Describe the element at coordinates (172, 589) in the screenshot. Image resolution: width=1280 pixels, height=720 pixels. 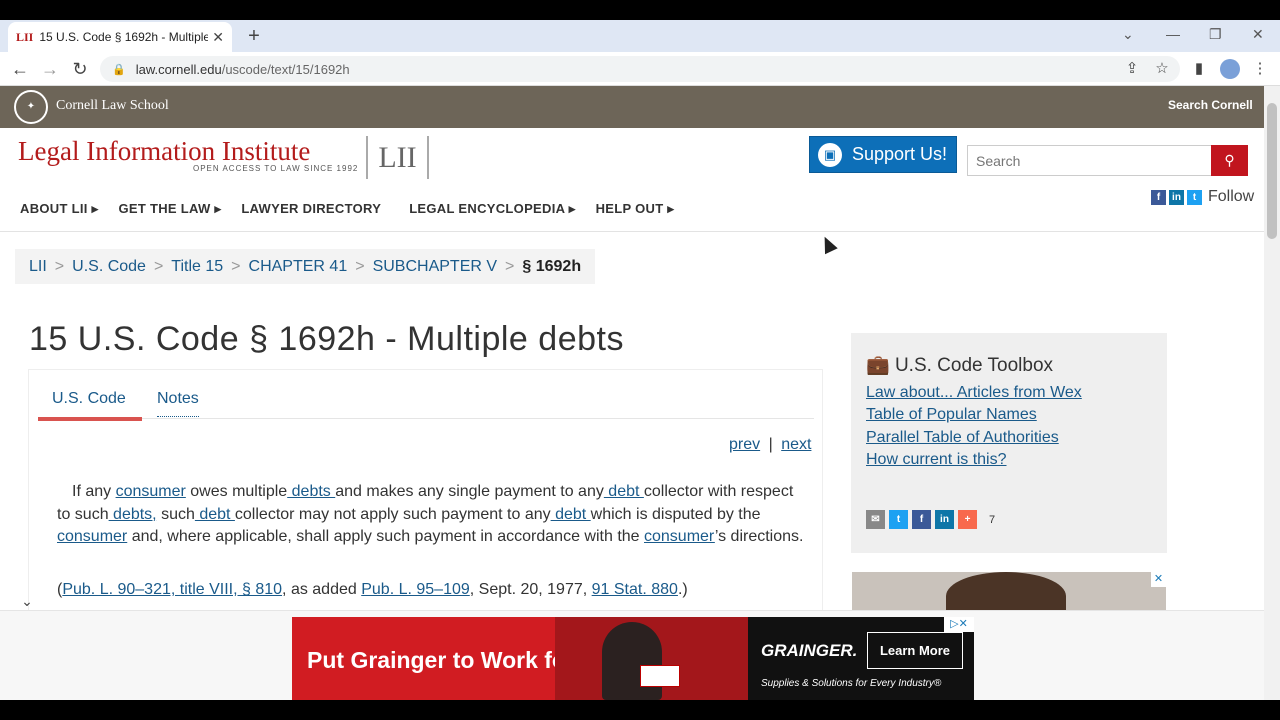
I see `citation-link-pub-l-90-321: Pub. L. 90–321, title VIII, § 810` at that location.